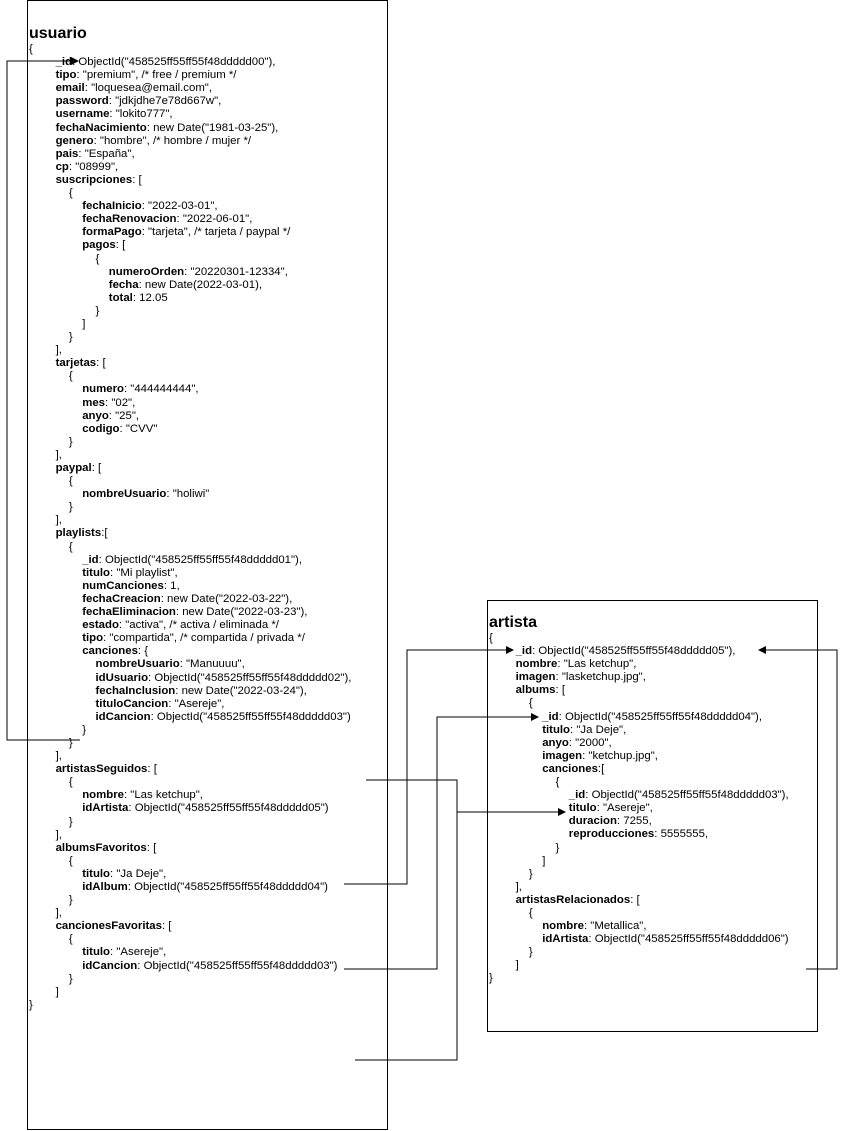 Image resolution: width=846 pixels, height=1131 pixels. I want to click on field-value: : "Ja Deje",, so click(598, 729).